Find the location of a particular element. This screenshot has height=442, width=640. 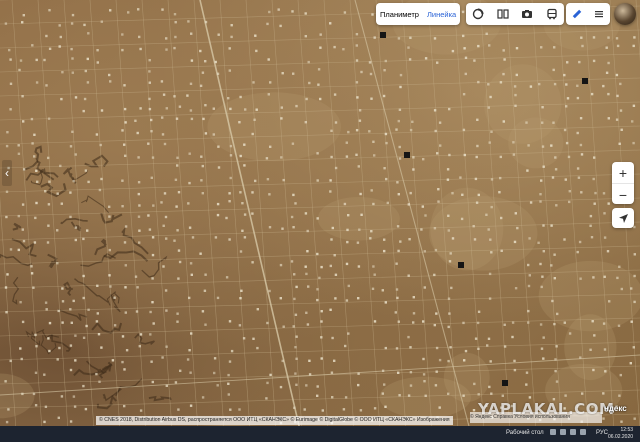

street-view-icon is located at coordinates (503, 14).